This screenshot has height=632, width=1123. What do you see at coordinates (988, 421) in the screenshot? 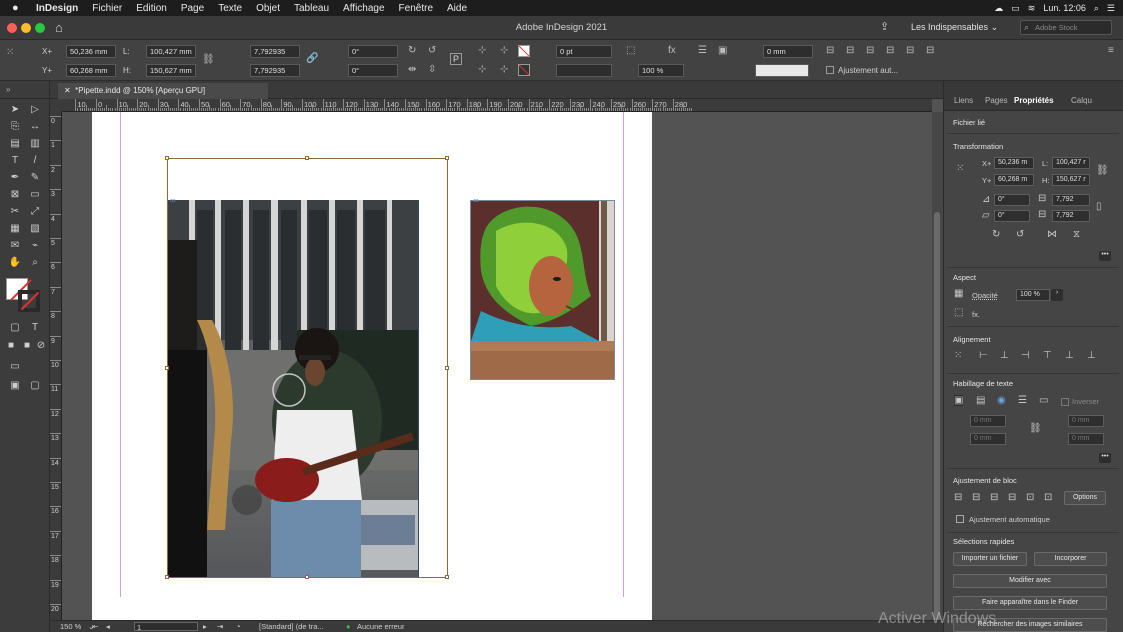
I see `wrap-top-field: 0 mm` at bounding box center [988, 421].